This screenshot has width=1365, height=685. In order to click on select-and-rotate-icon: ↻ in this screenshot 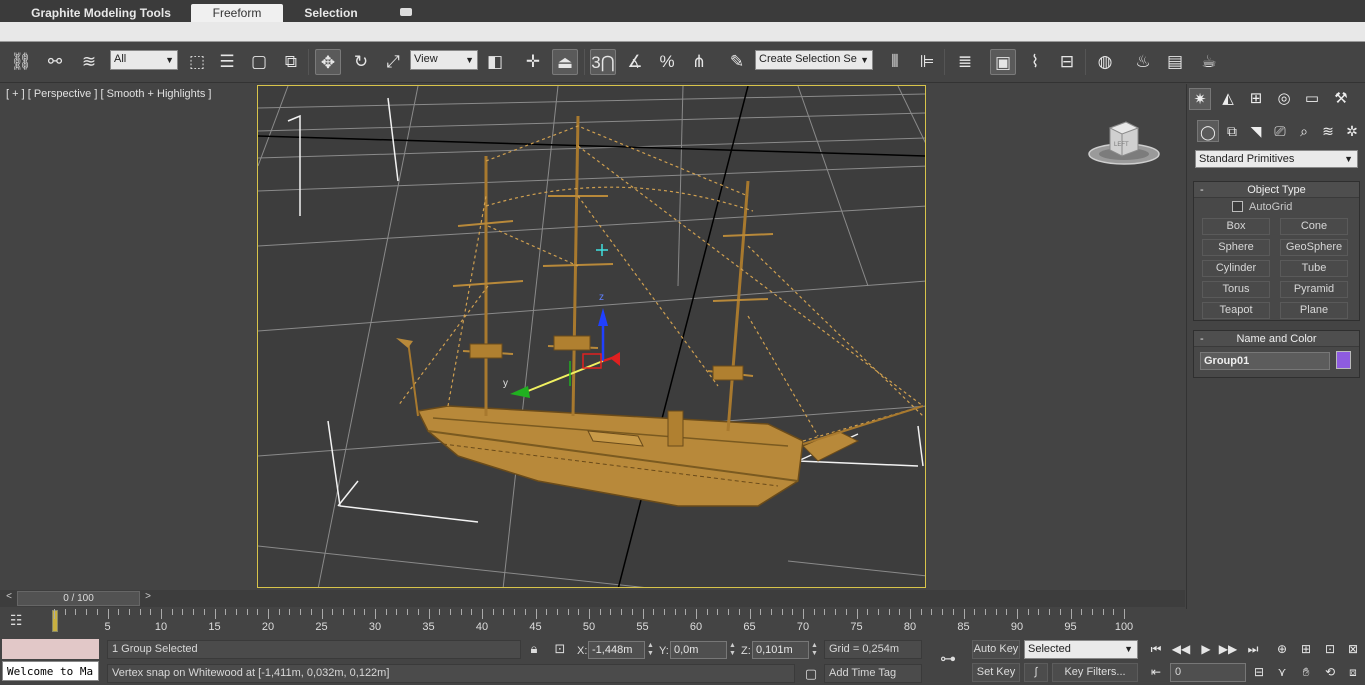, I will do `click(361, 62)`.